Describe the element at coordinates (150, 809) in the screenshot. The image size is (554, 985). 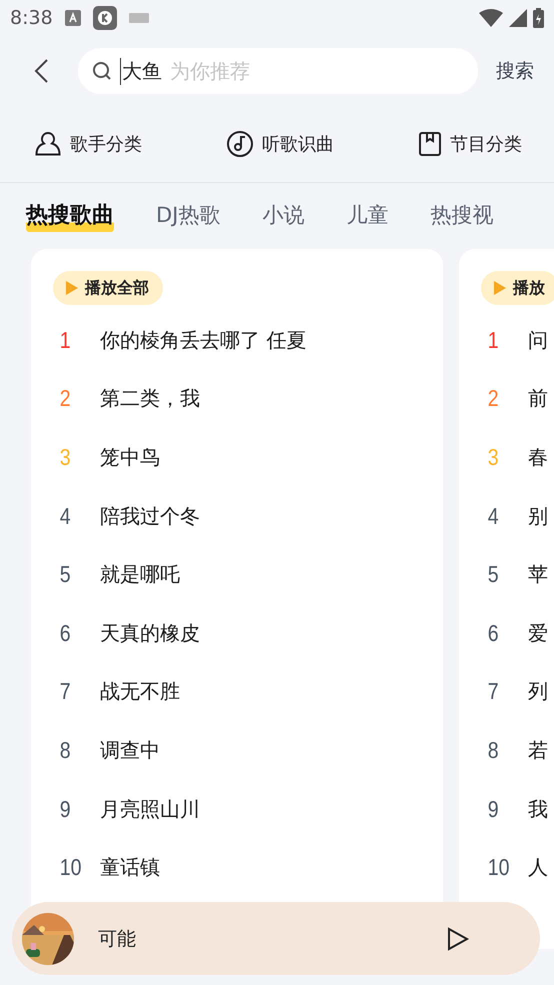
I see `song-title: 月亮照山川` at that location.